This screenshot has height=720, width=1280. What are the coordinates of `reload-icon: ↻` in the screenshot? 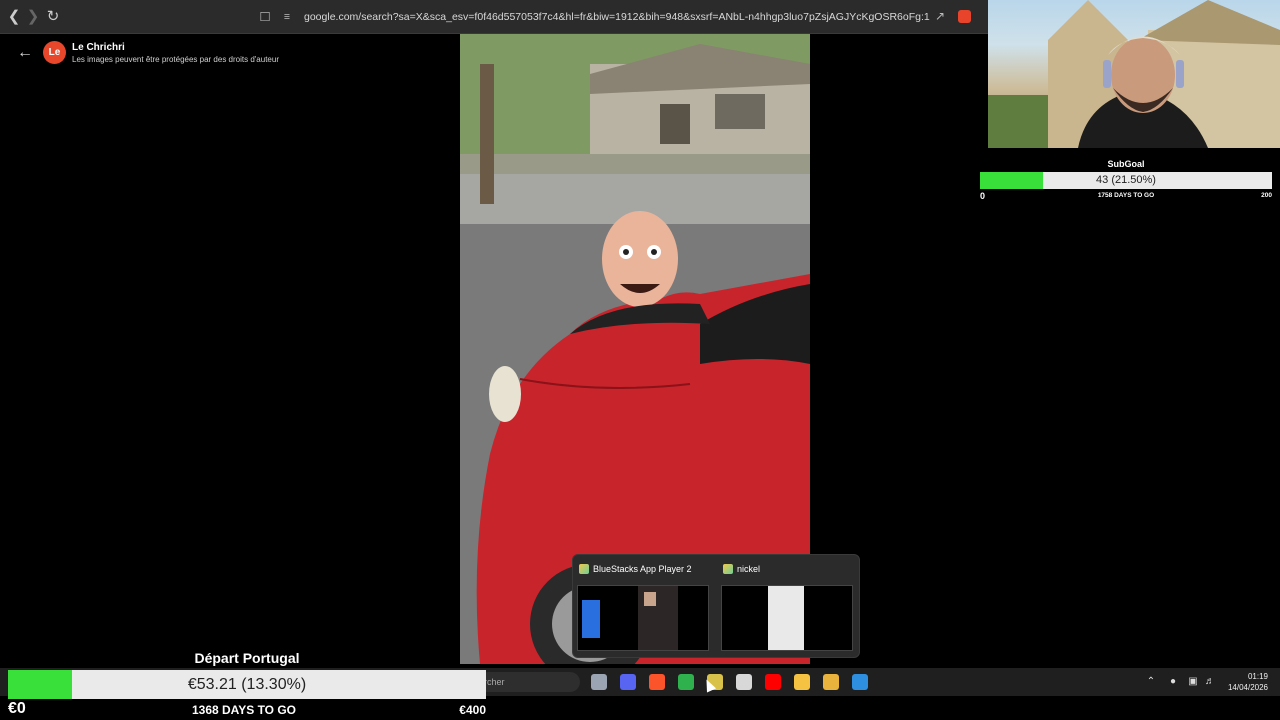 It's located at (53, 17).